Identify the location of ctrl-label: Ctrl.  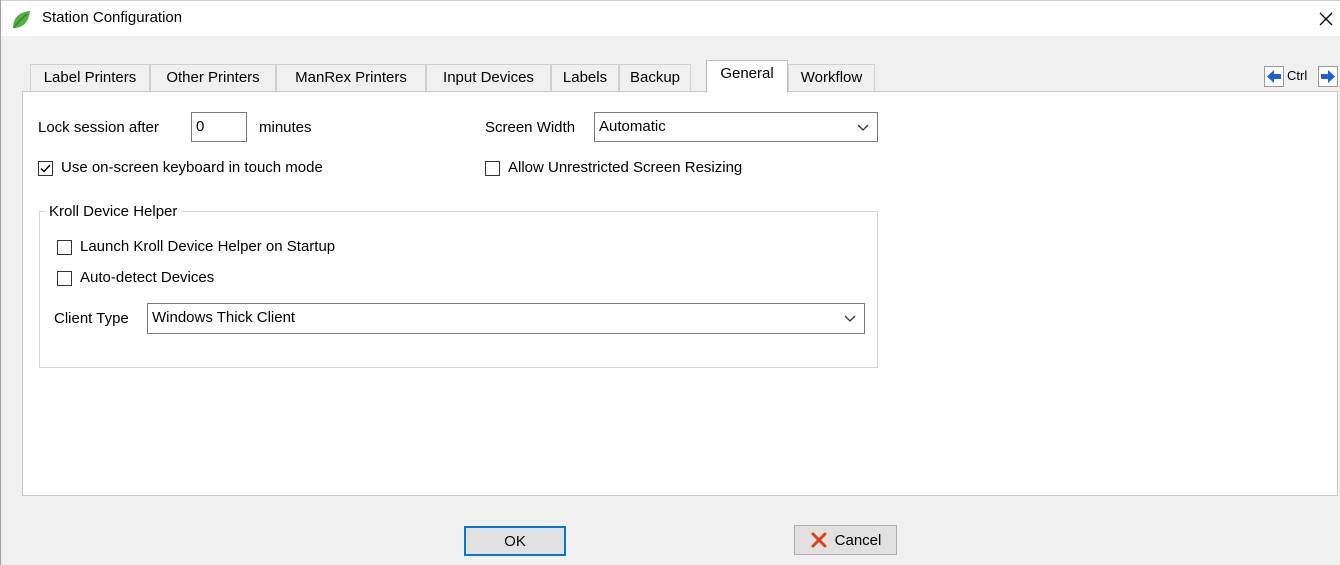
(1297, 75).